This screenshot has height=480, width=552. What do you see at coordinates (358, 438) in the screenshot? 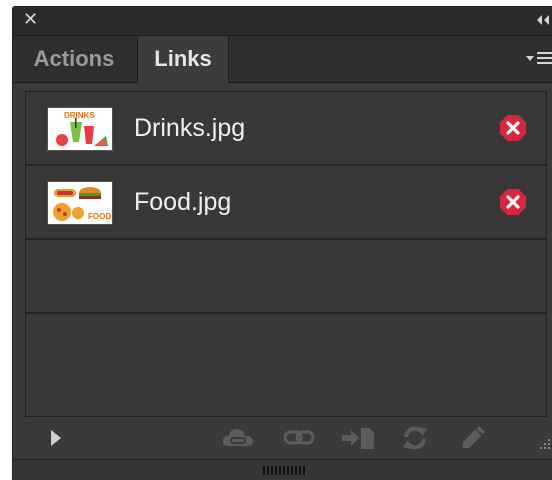
I see `goto-link-icon` at bounding box center [358, 438].